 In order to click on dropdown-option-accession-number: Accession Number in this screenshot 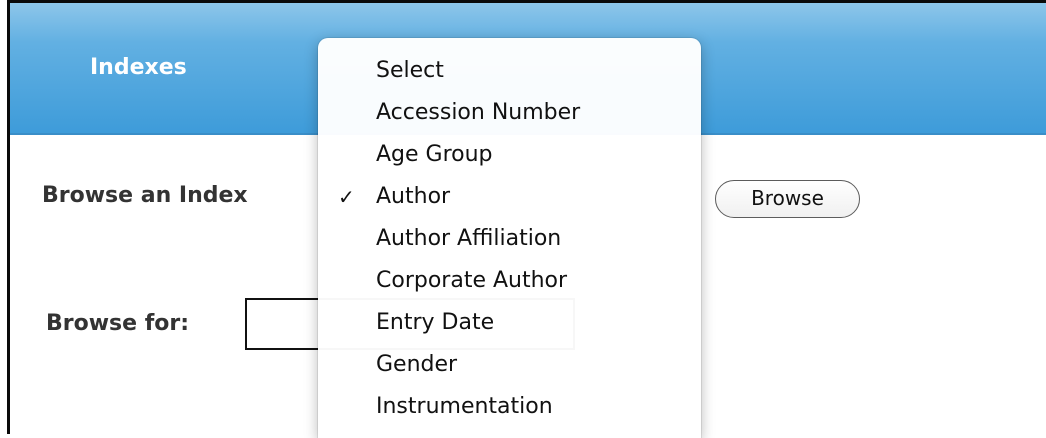, I will do `click(509, 113)`.